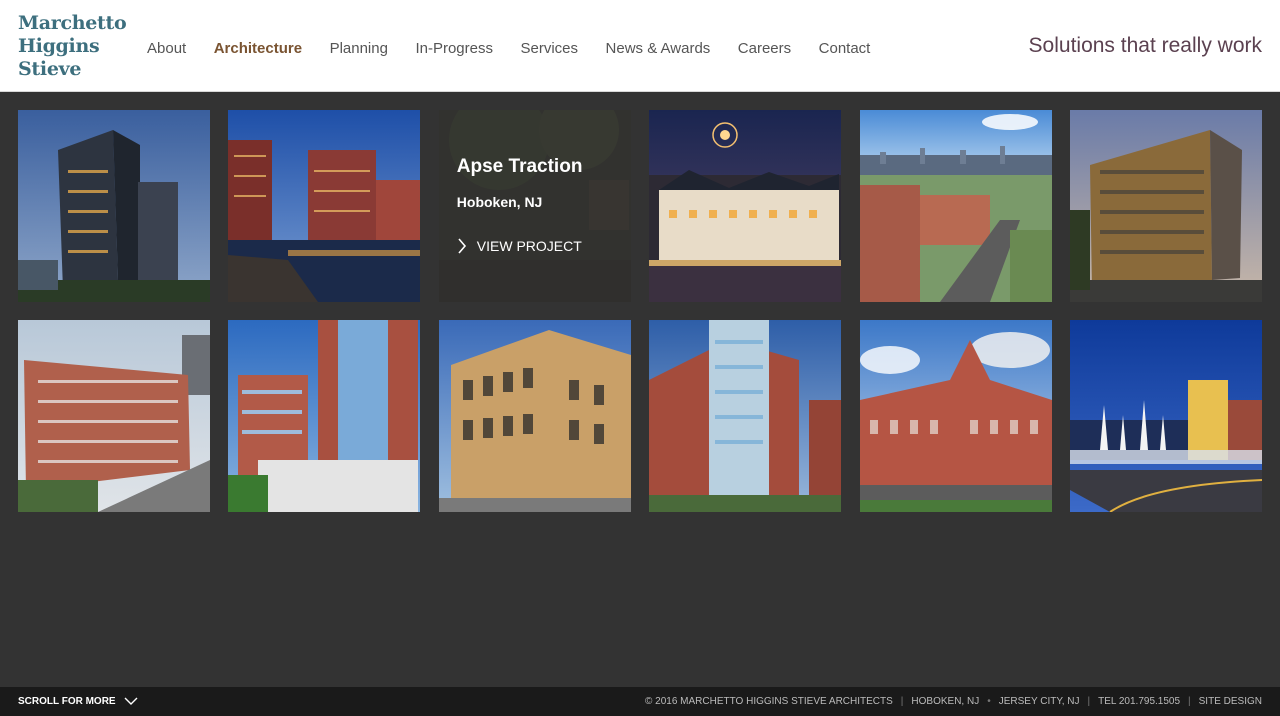  Describe the element at coordinates (1039, 701) in the screenshot. I see `office-jersey-city: JERSEY CITY, NJ` at that location.